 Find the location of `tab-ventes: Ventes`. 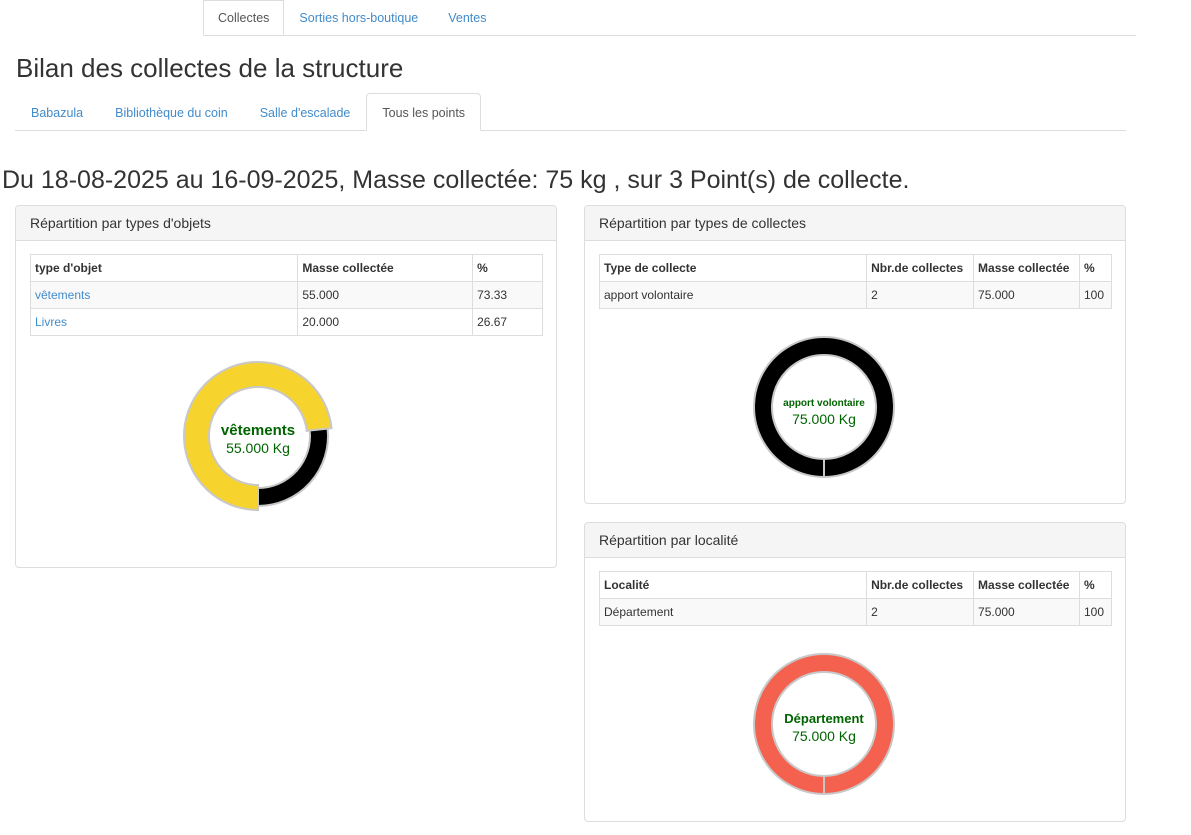

tab-ventes: Ventes is located at coordinates (467, 17).